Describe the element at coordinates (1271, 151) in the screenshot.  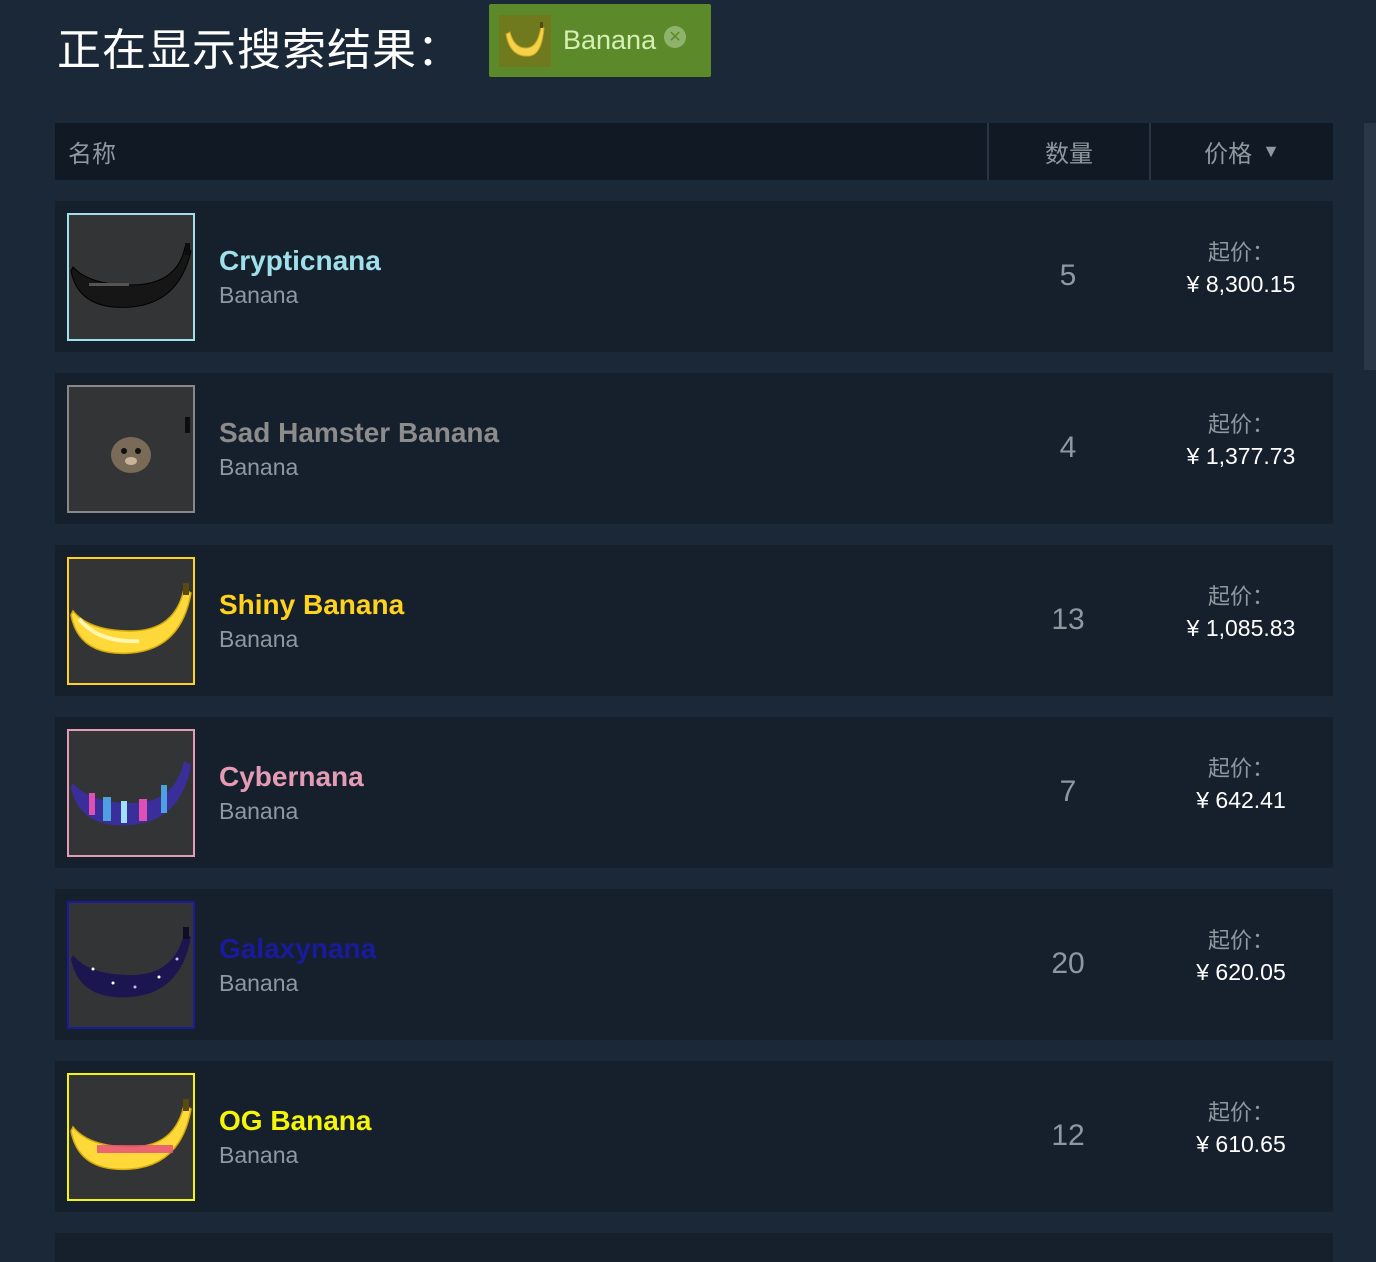
I see `sort-desc-icon: ▼` at that location.